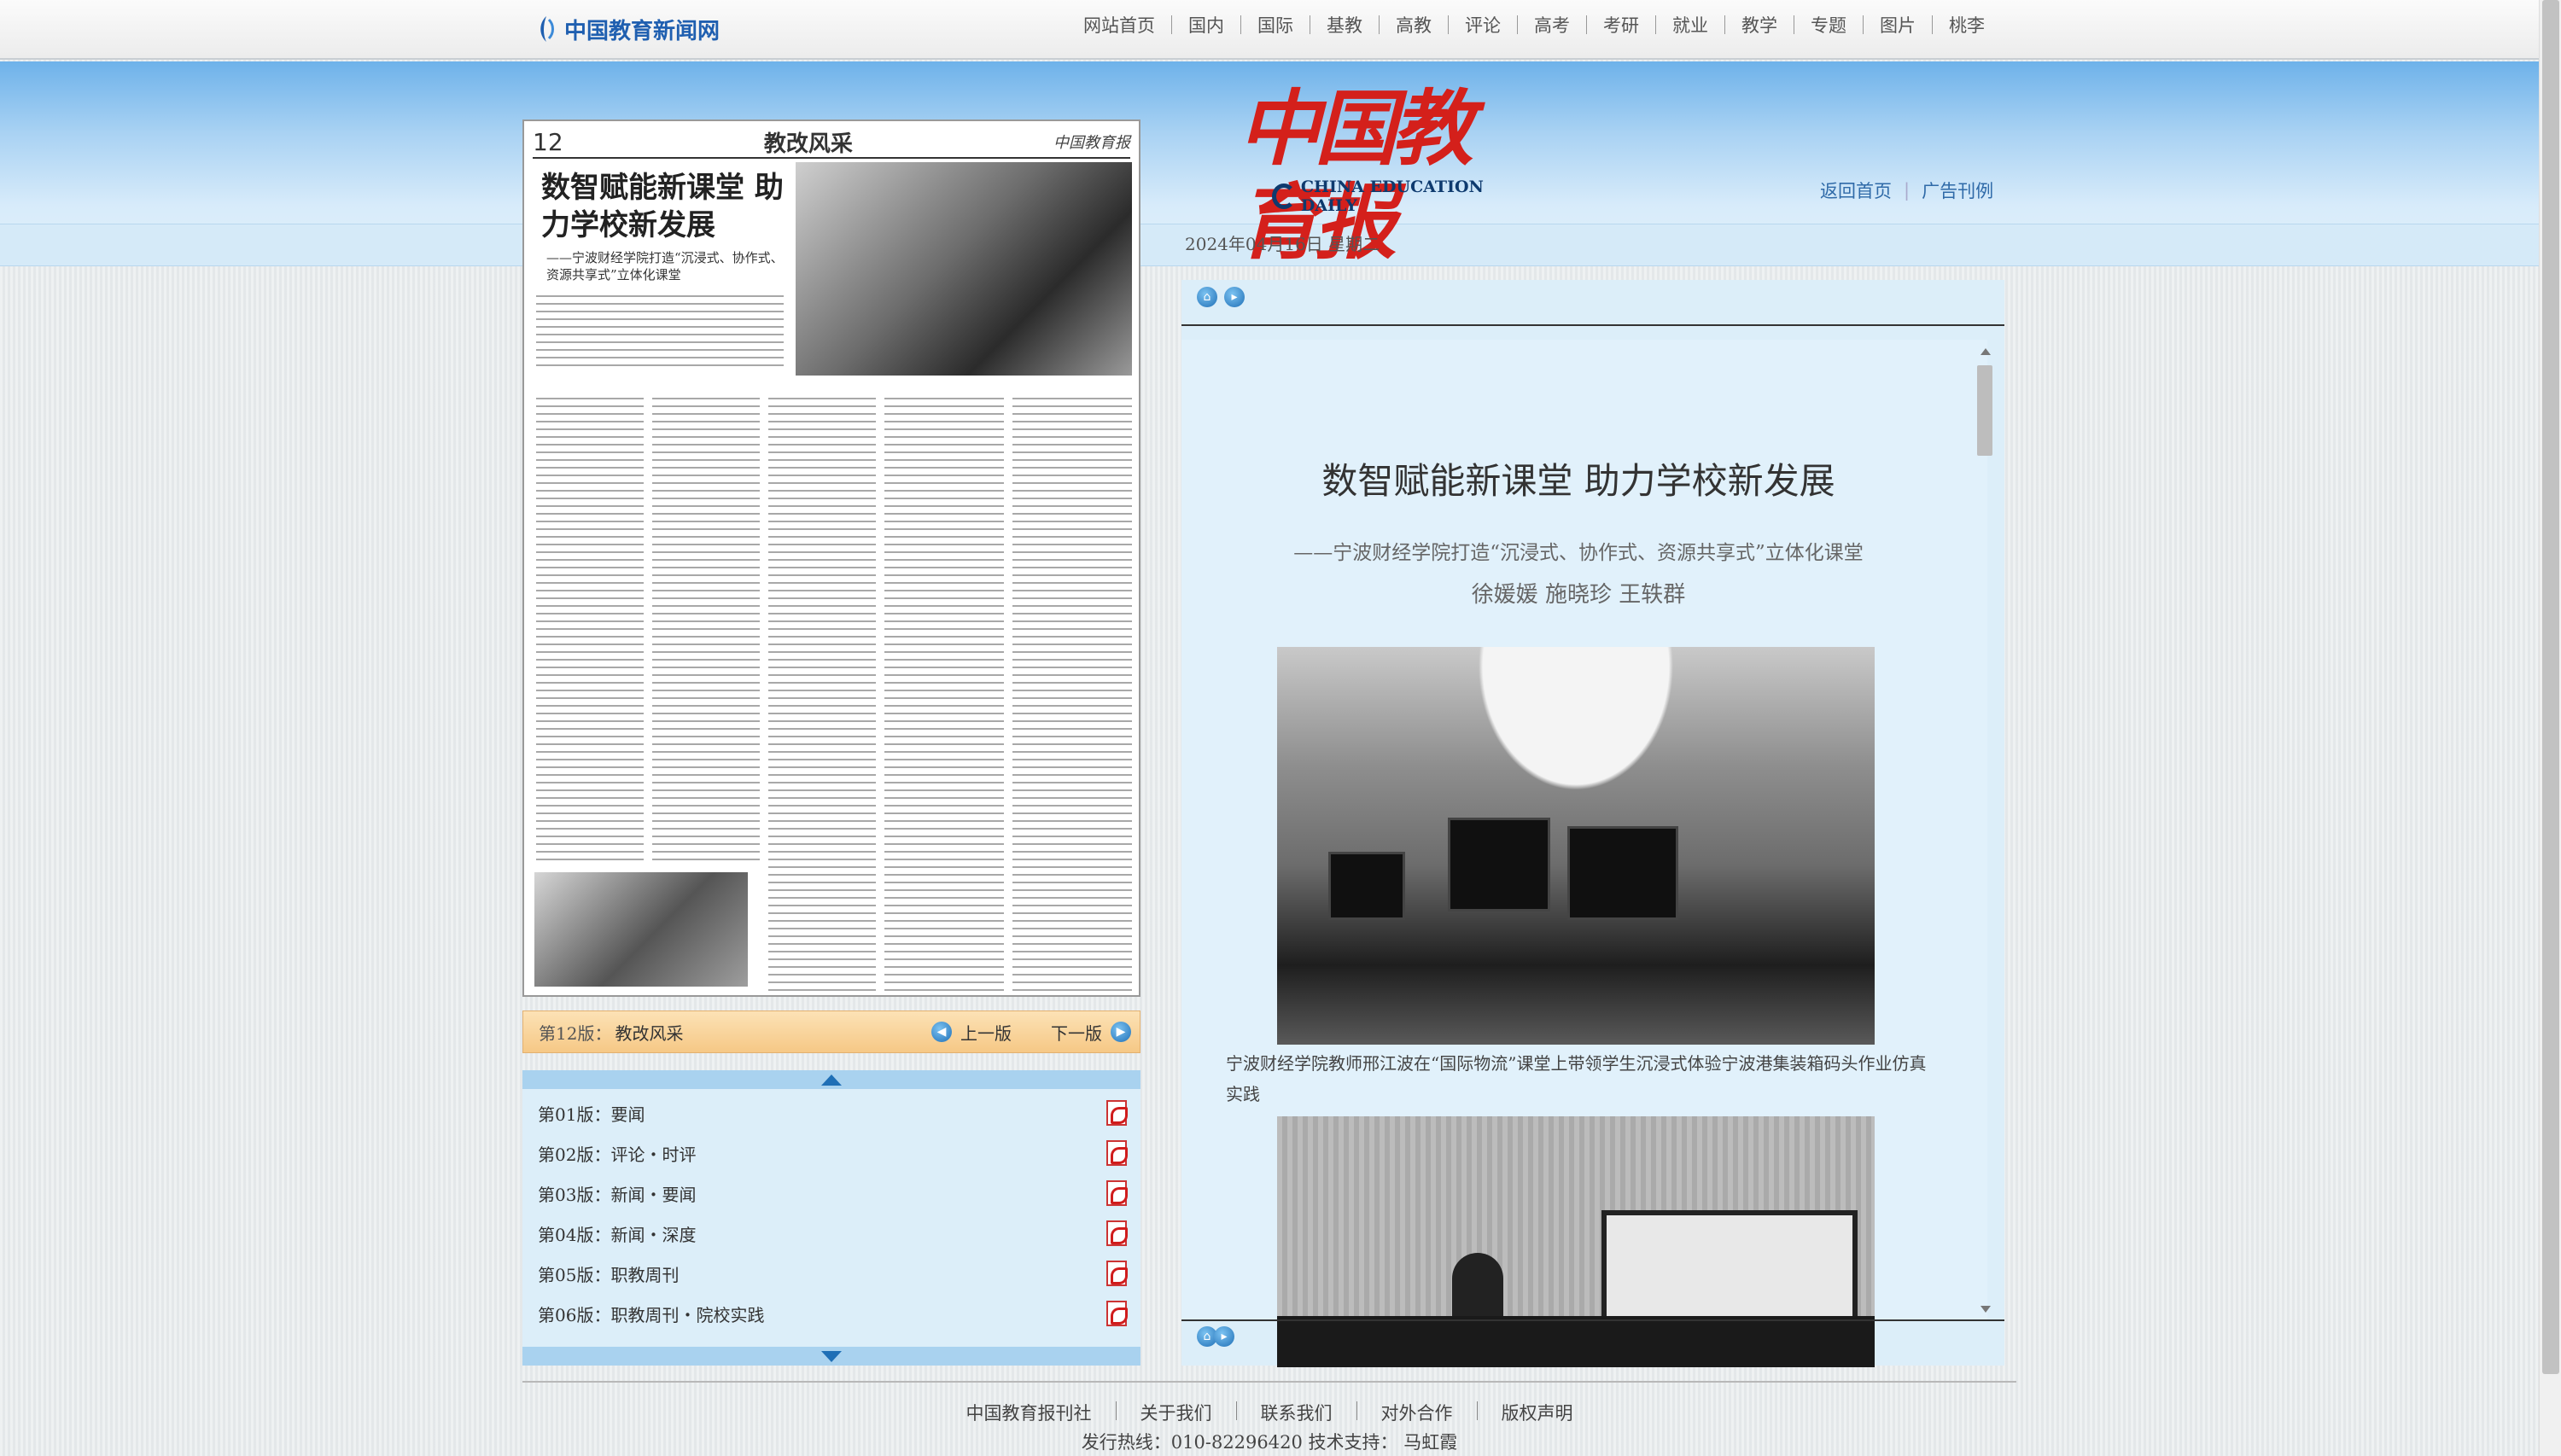  I want to click on nav-item: 基教, so click(1344, 25).